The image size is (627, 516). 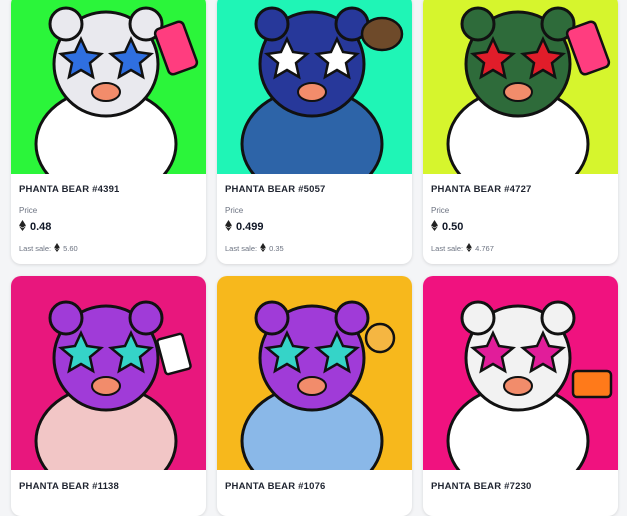 I want to click on nft-title: PHANTA BEAR #1076, so click(x=275, y=486).